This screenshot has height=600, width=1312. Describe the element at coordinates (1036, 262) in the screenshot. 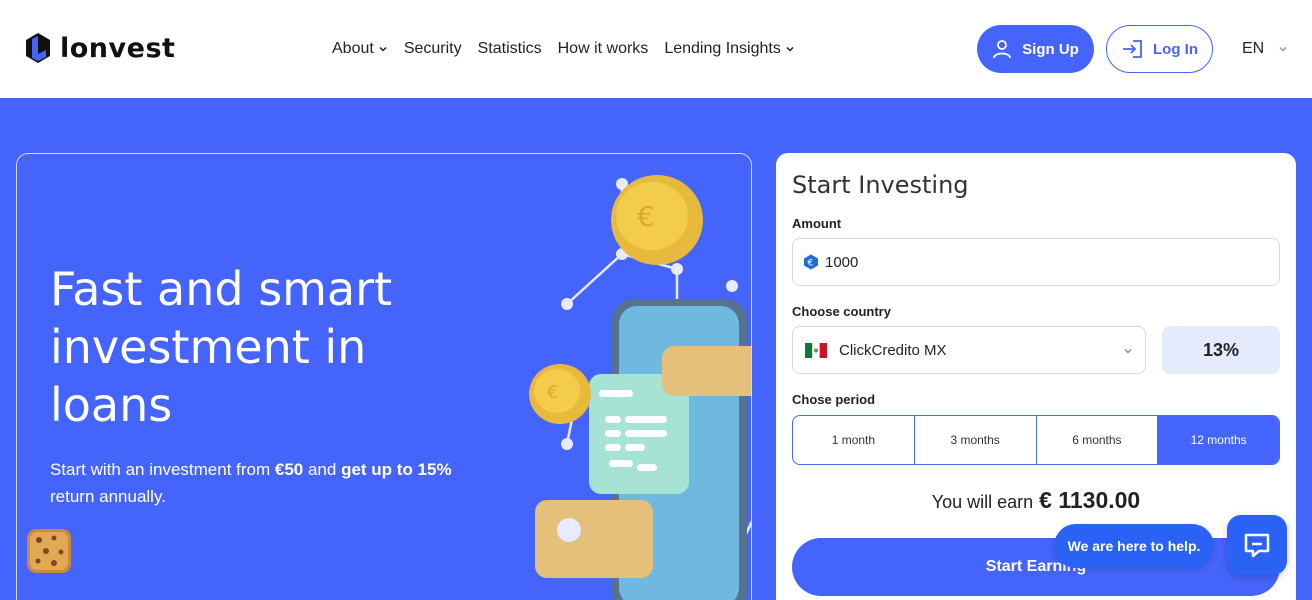

I see `amount-input: € 1000` at that location.